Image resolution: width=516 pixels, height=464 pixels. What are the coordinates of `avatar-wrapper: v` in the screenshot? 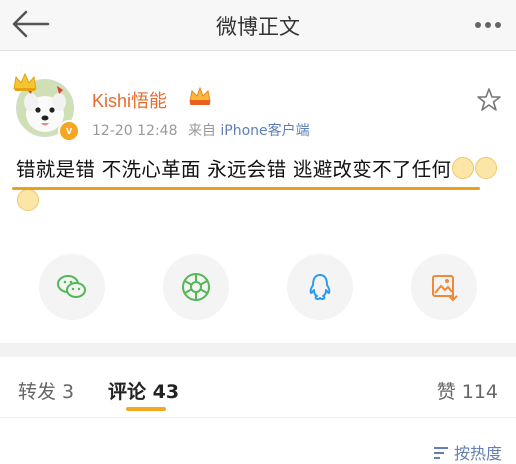 It's located at (46, 106).